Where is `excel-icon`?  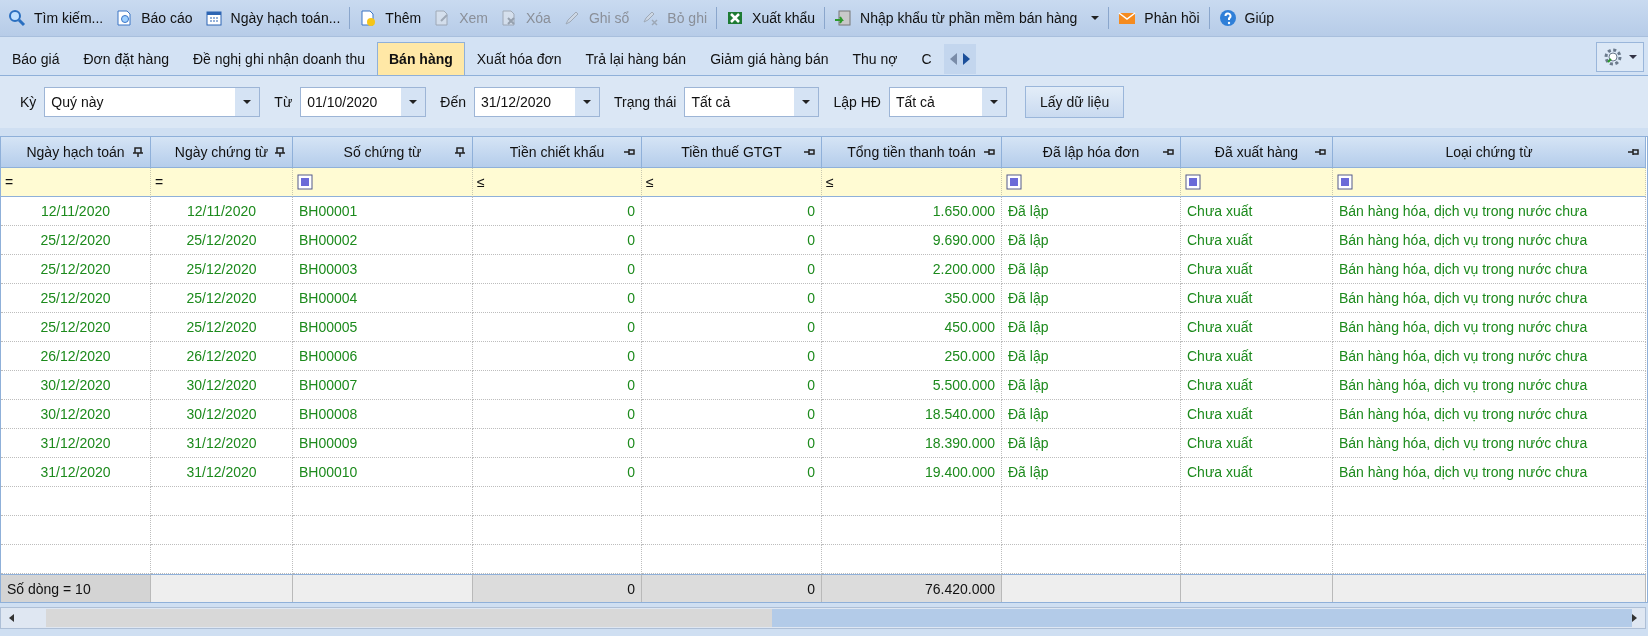 excel-icon is located at coordinates (735, 18).